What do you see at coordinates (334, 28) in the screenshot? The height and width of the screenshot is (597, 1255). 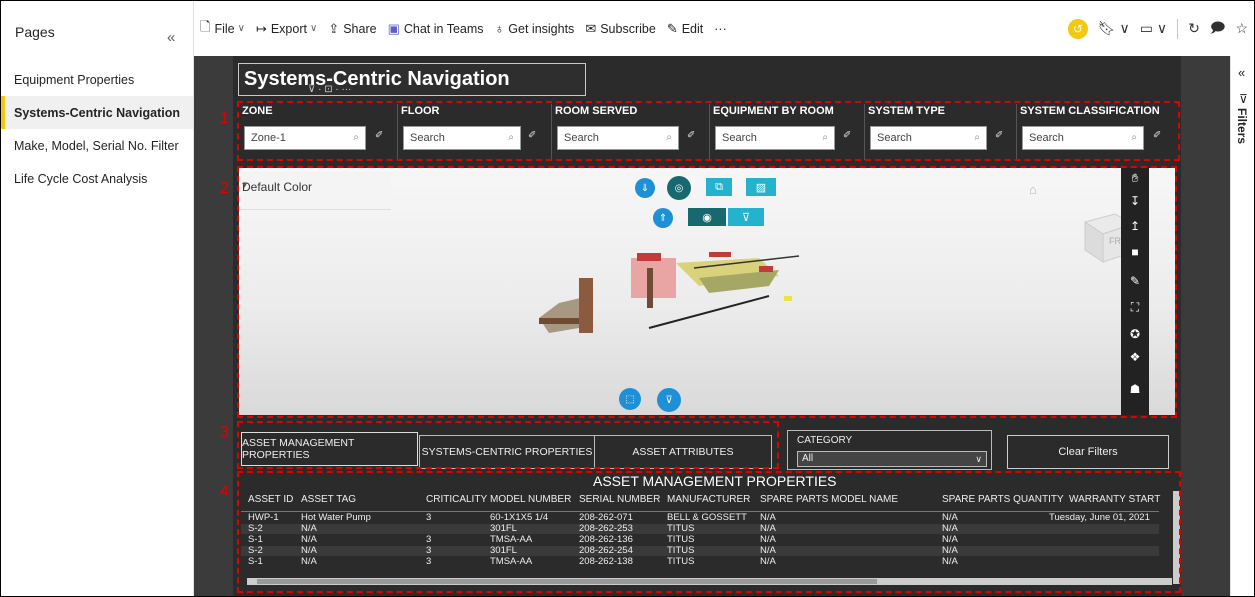 I see `share-icon: ⇪` at bounding box center [334, 28].